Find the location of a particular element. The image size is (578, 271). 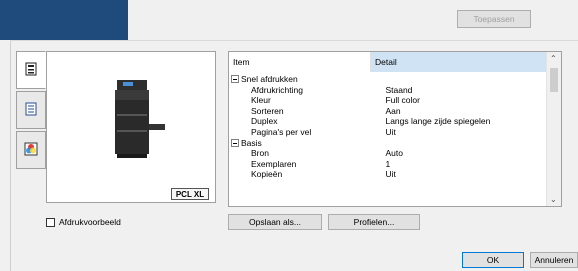

table-row: Afdrukrichting Staand is located at coordinates (389, 90).